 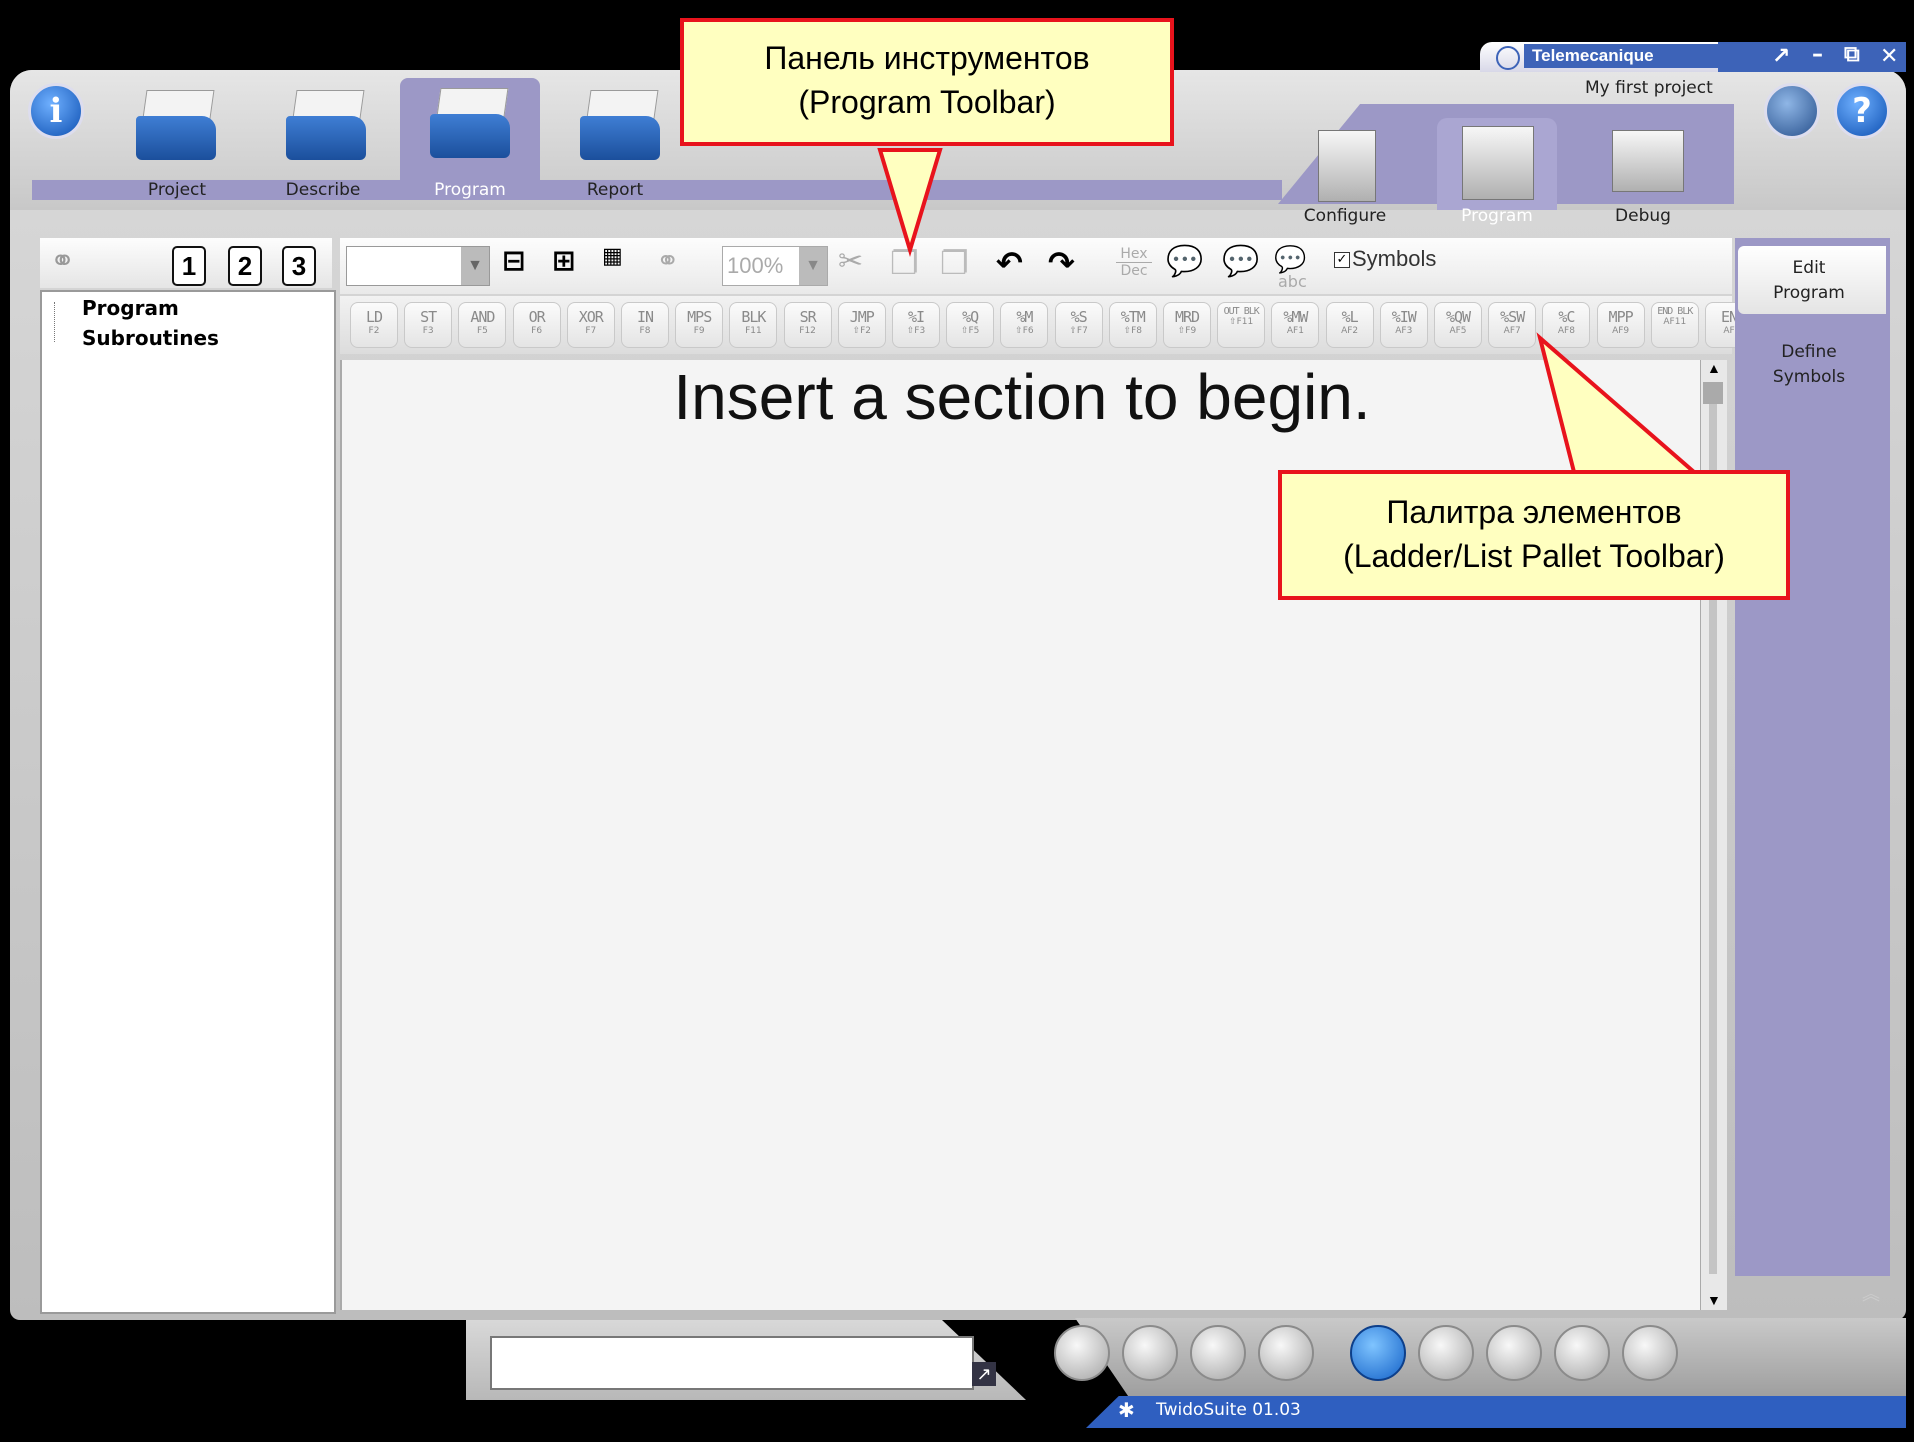 What do you see at coordinates (1288, 311) in the screenshot?
I see `callout-pointers` at bounding box center [1288, 311].